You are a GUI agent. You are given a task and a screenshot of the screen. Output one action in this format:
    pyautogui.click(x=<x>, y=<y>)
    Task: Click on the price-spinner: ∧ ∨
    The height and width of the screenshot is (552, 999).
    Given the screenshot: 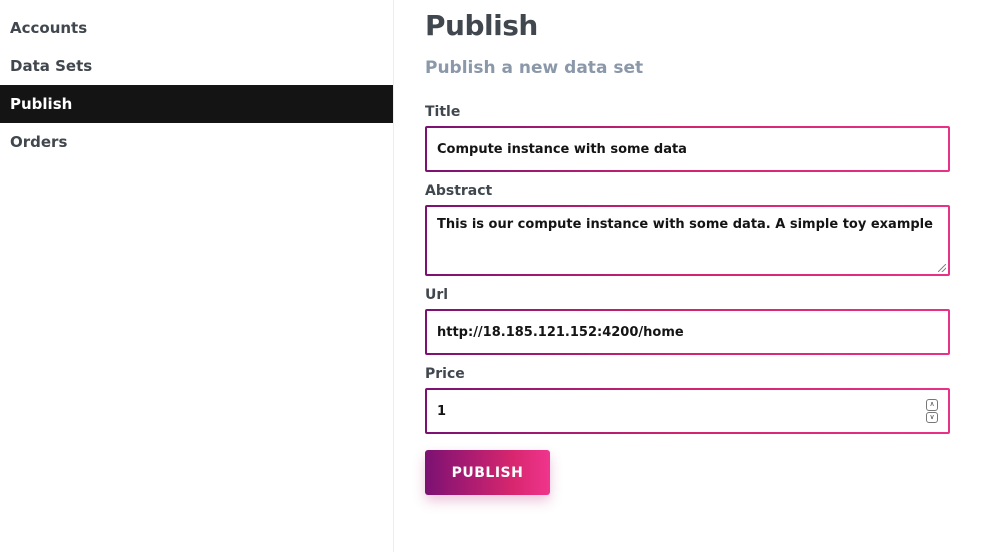 What is the action you would take?
    pyautogui.click(x=932, y=411)
    